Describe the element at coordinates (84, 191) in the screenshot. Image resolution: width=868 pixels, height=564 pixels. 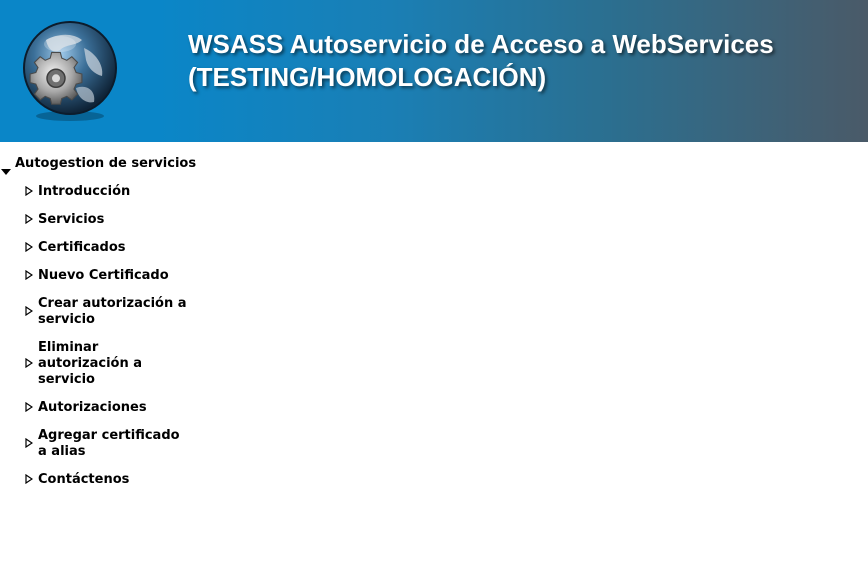
I see `sidebar-item-label: Introducción` at that location.